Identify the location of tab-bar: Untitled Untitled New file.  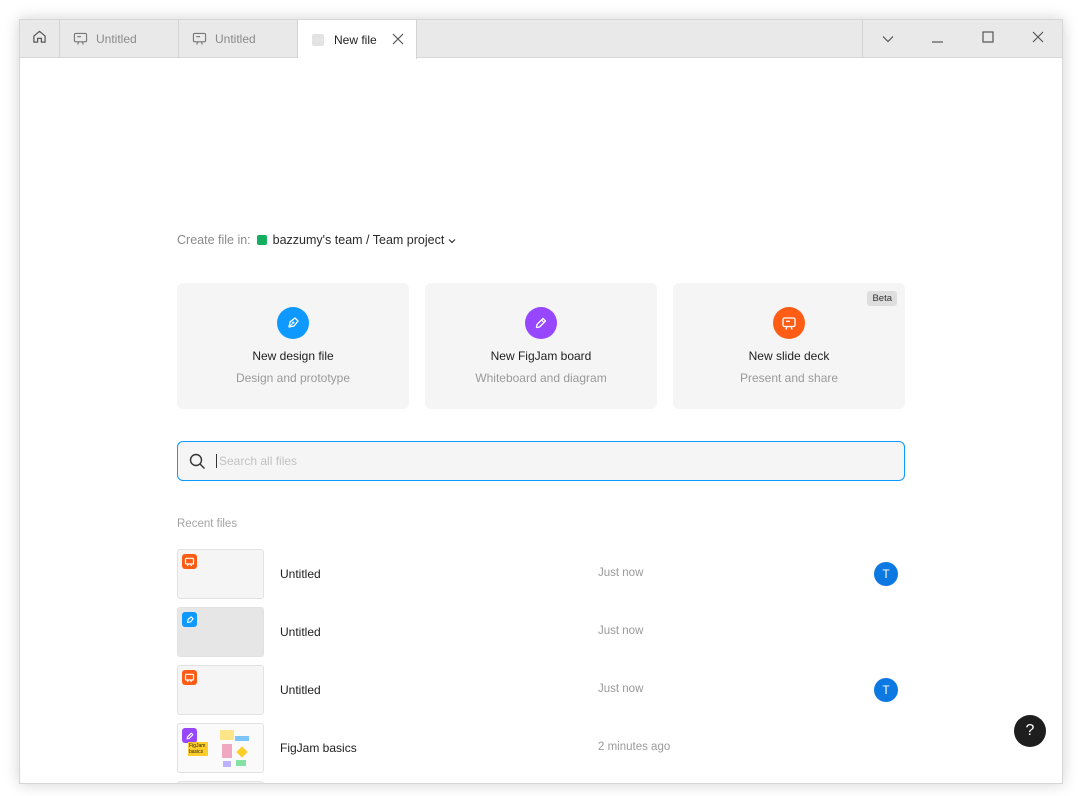
(541, 39).